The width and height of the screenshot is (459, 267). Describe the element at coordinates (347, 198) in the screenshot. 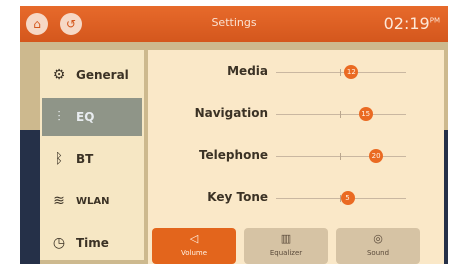

I see `slider-knob: 5` at that location.